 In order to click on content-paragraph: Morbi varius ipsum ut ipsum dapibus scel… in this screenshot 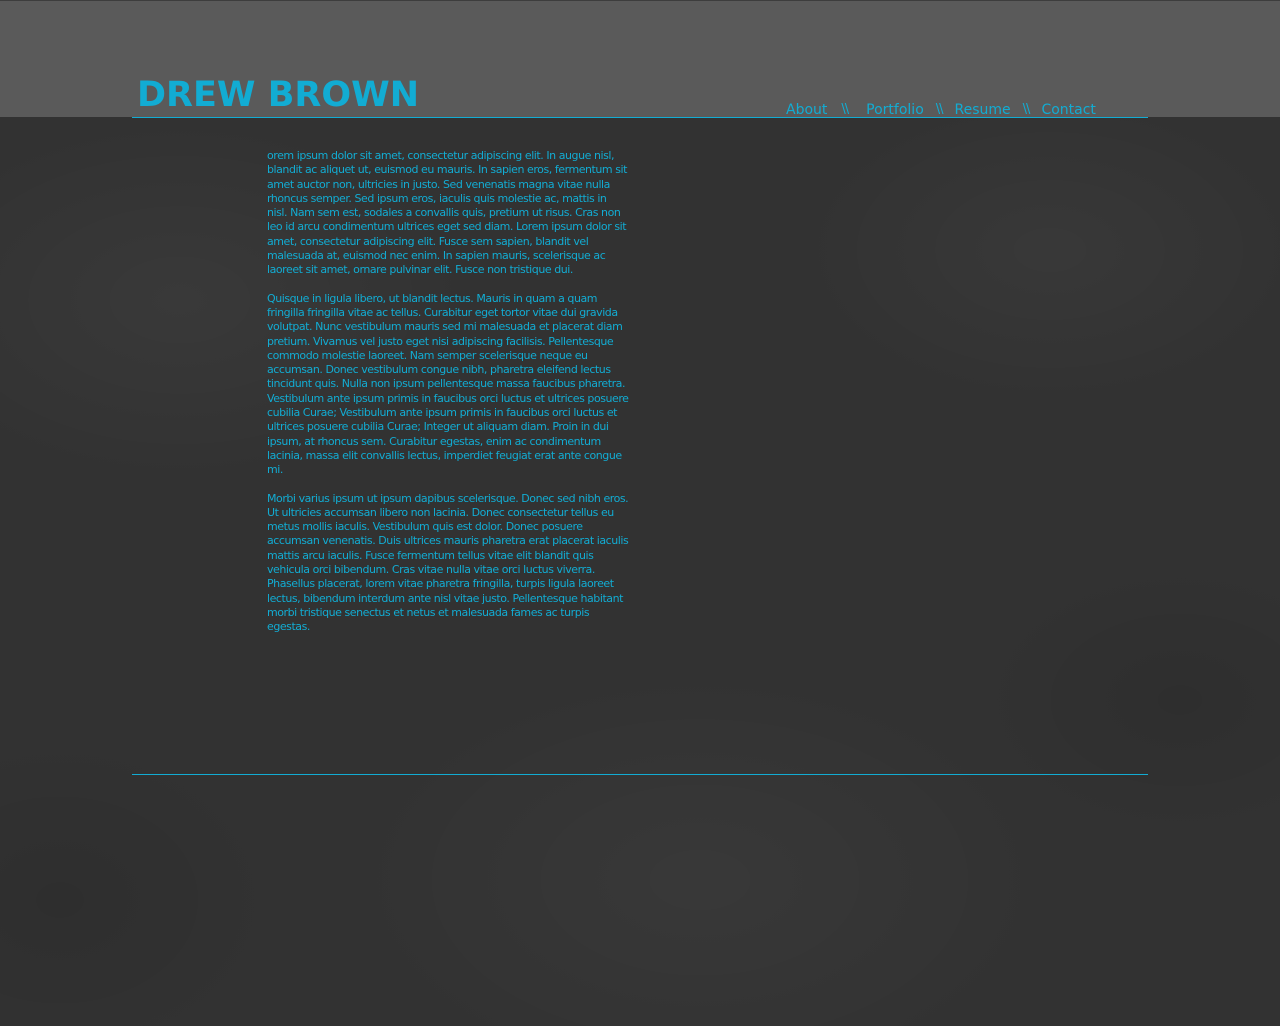, I will do `click(448, 562)`.